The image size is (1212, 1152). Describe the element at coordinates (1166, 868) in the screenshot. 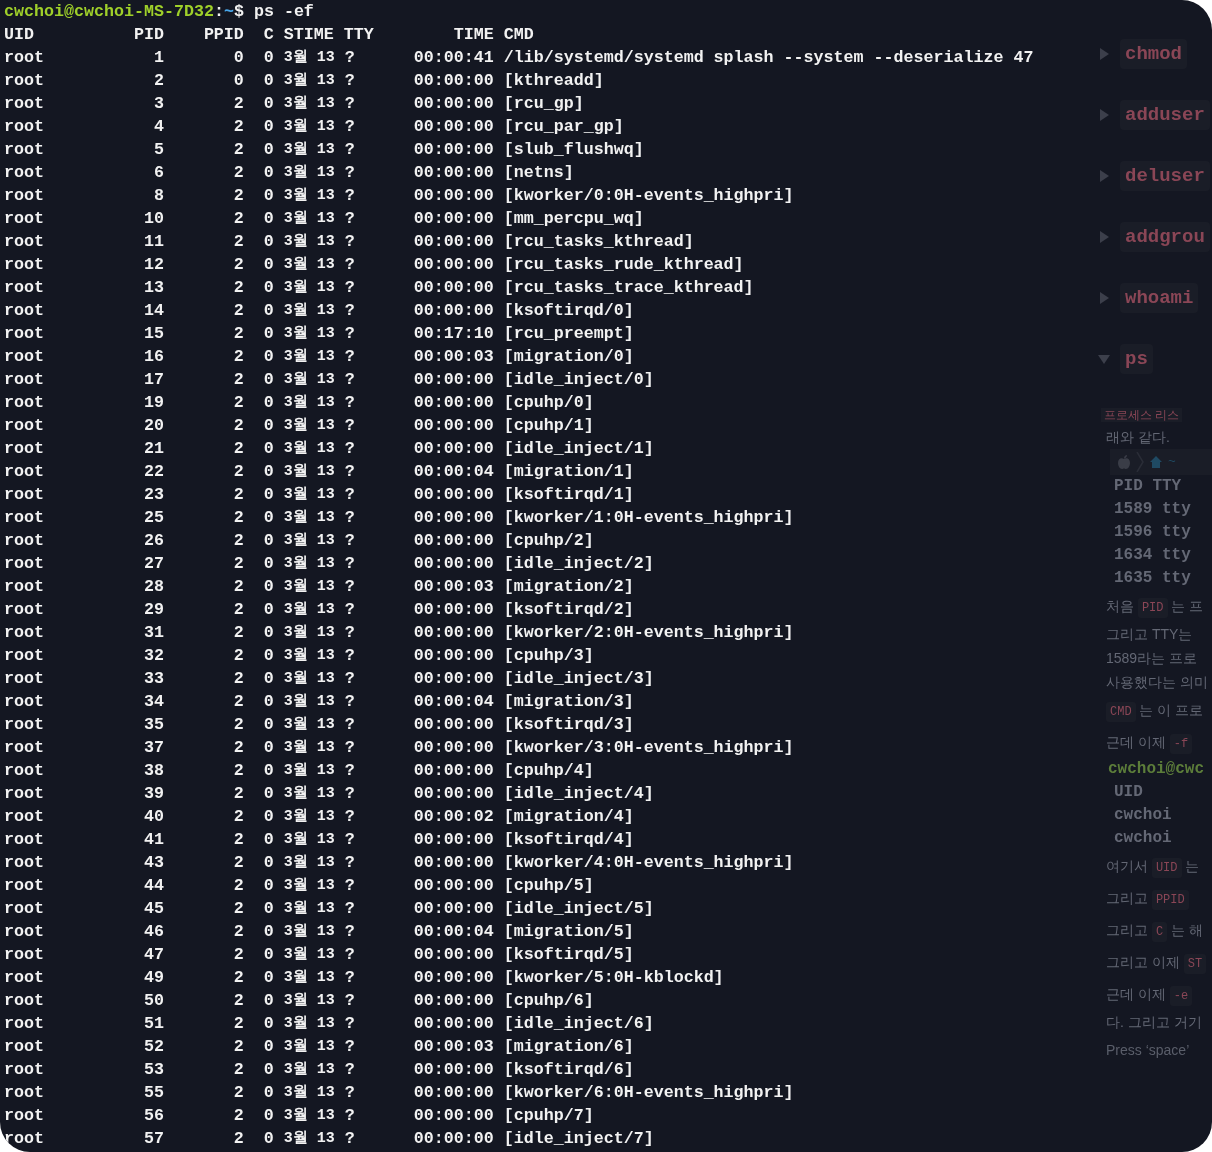

I see `inline-code: UID` at that location.